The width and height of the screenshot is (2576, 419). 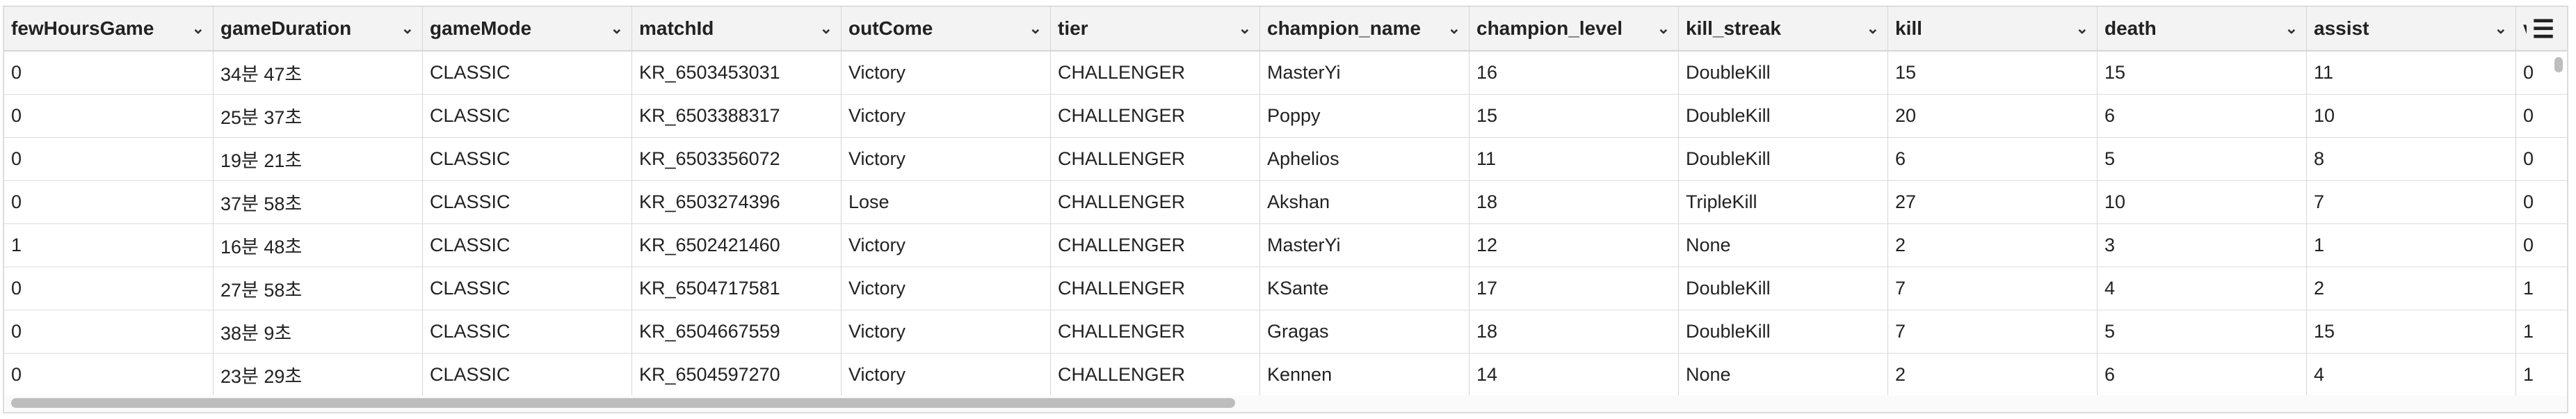 What do you see at coordinates (737, 116) in the screenshot?
I see `cell-matchId: KR_6503388317` at bounding box center [737, 116].